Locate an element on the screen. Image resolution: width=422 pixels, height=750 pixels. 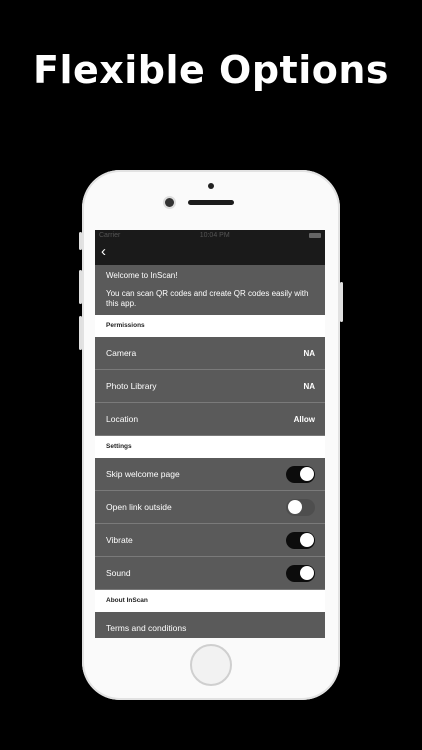
setting-label: Sound is located at coordinates (118, 573).